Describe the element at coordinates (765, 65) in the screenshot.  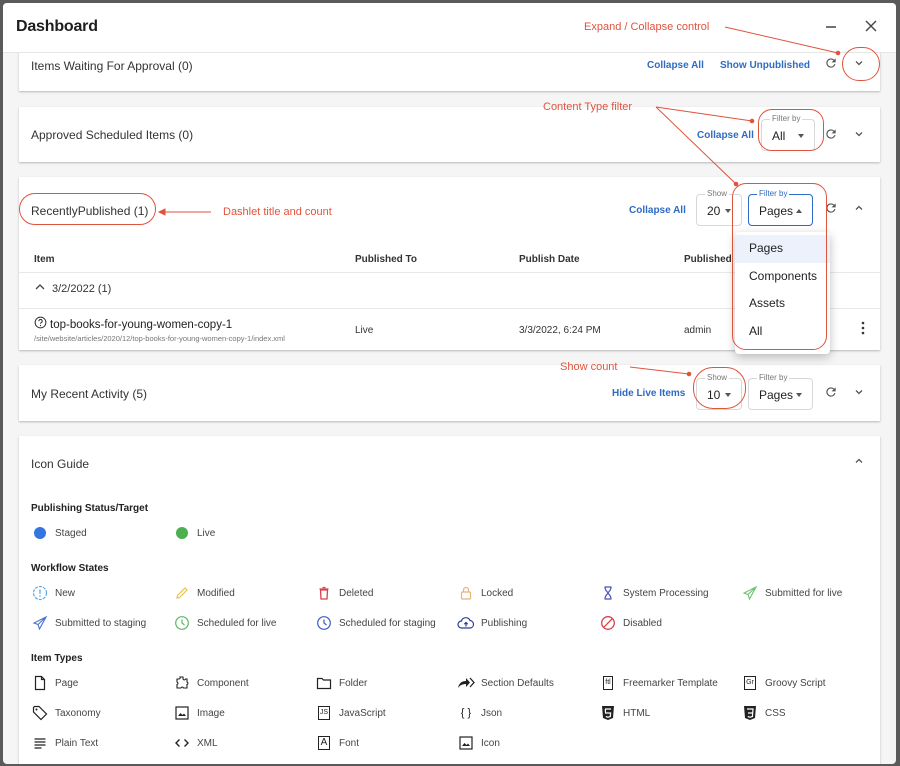
I see `show-unpublished-button: Show Unpublished` at that location.